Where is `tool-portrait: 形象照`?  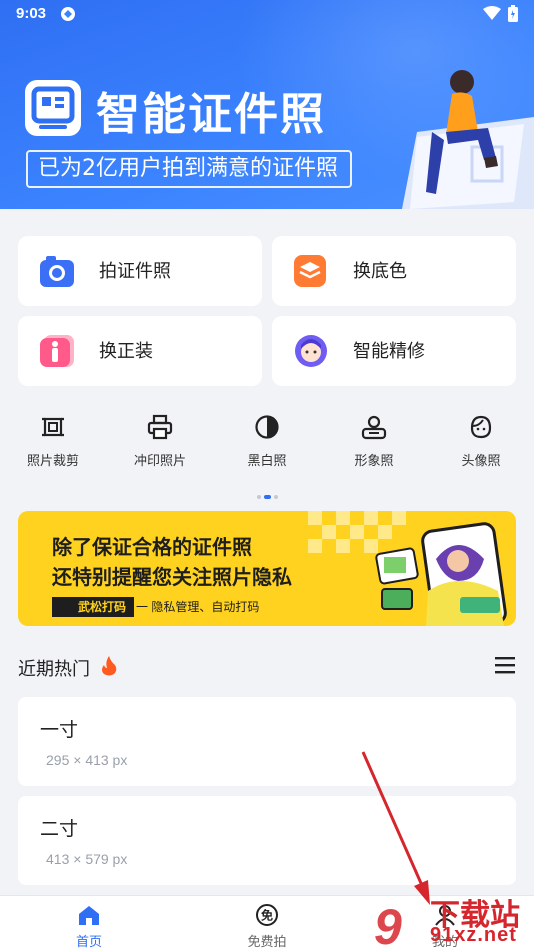
tool-portrait: 形象照 is located at coordinates (374, 441).